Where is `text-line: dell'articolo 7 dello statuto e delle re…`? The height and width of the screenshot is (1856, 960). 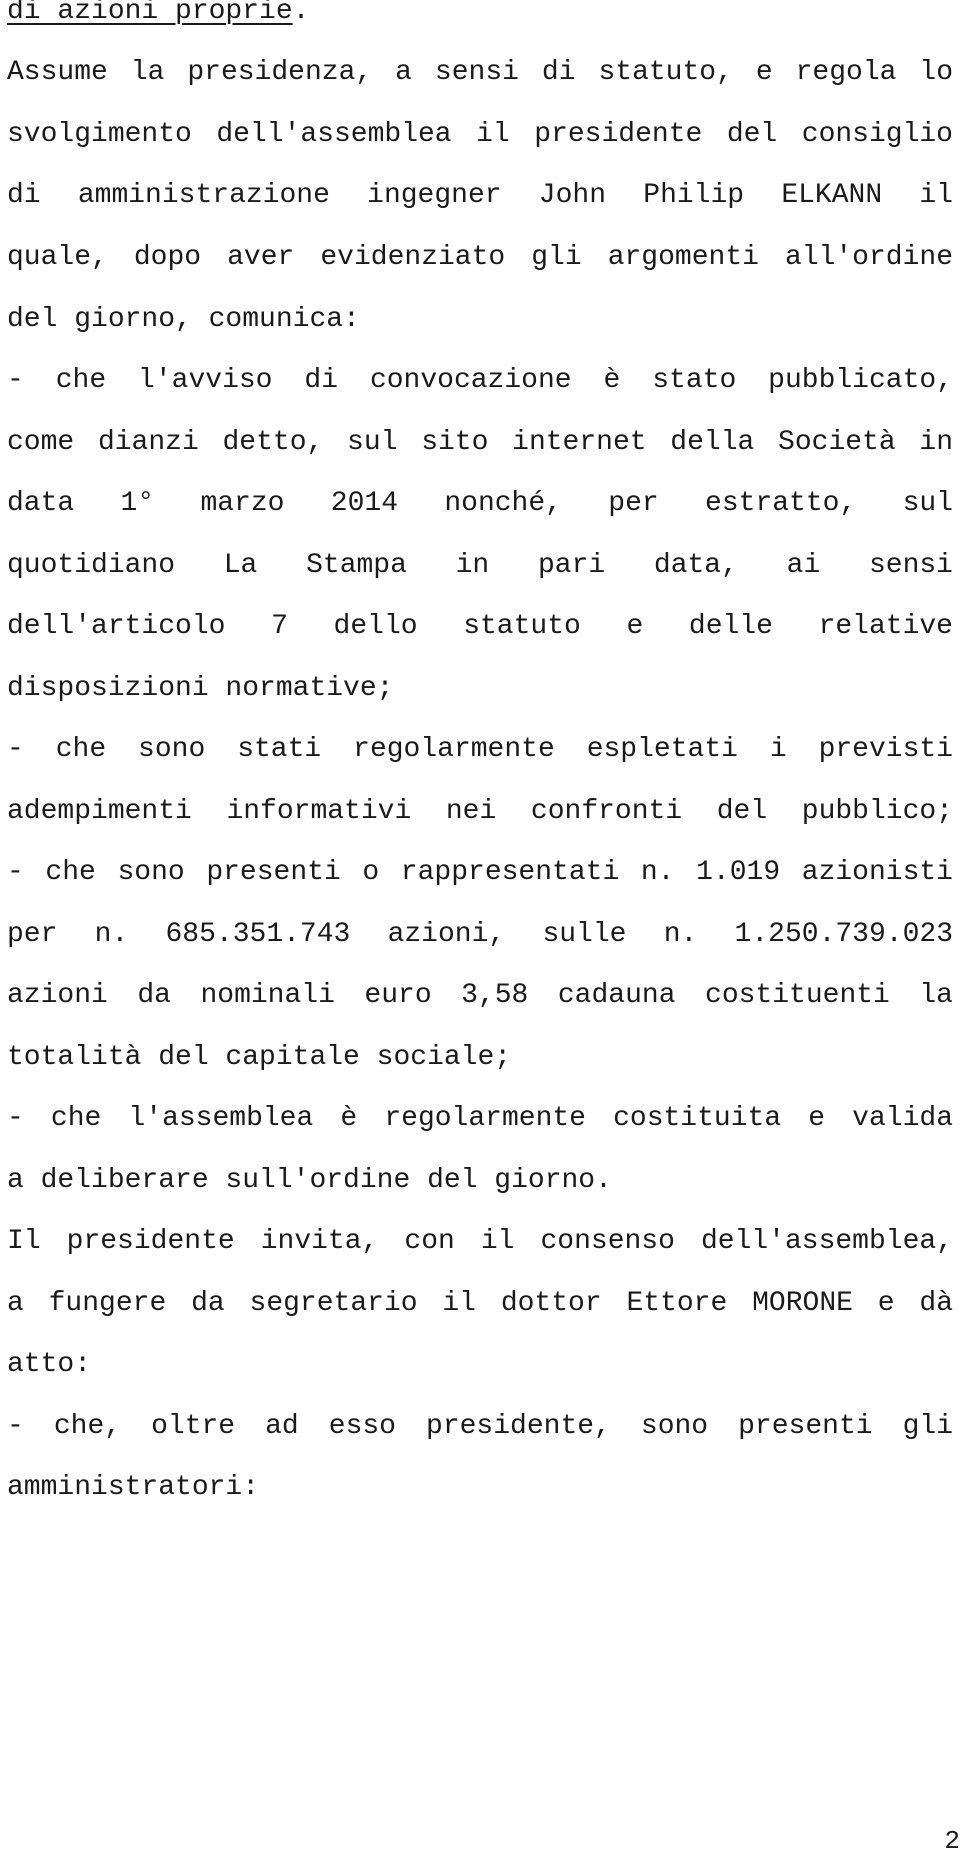 text-line: dell'articolo 7 dello statuto e delle re… is located at coordinates (480, 626).